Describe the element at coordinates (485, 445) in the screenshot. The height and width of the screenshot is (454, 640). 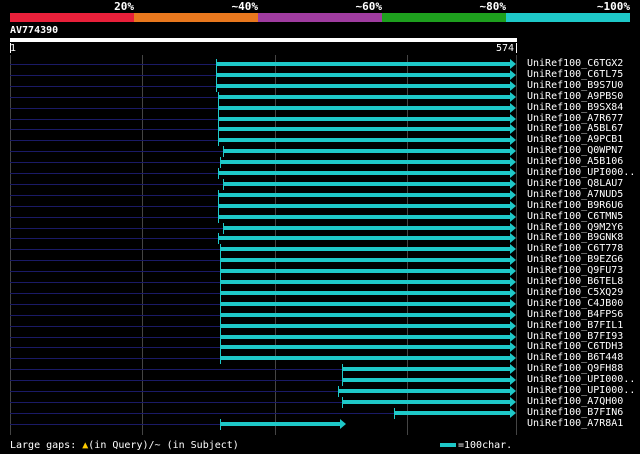
I see `scale-label: =100char.` at that location.